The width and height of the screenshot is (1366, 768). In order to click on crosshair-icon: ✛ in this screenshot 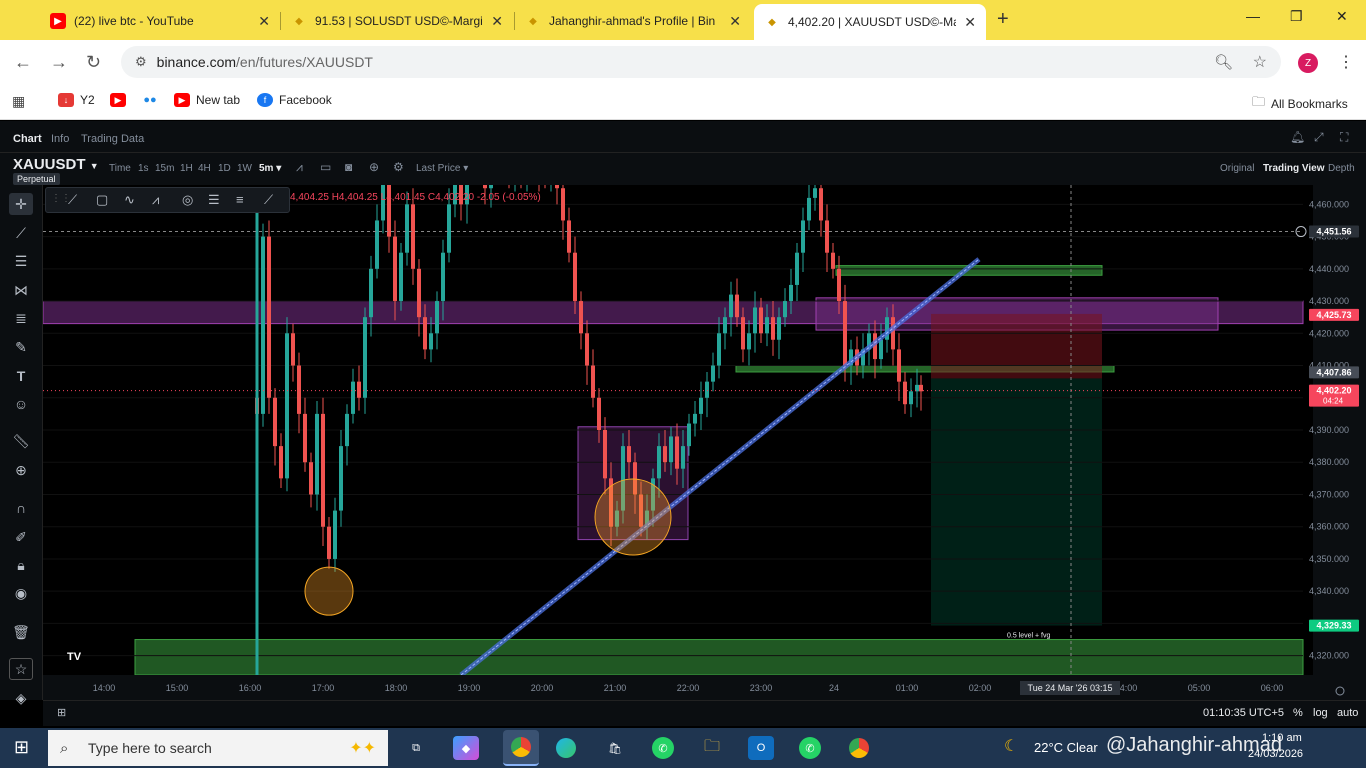, I will do `click(21, 204)`.